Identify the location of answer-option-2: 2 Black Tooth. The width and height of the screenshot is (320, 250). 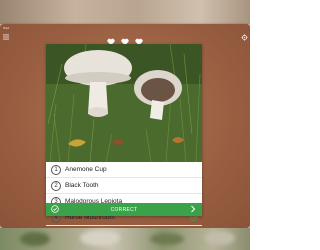
(124, 186).